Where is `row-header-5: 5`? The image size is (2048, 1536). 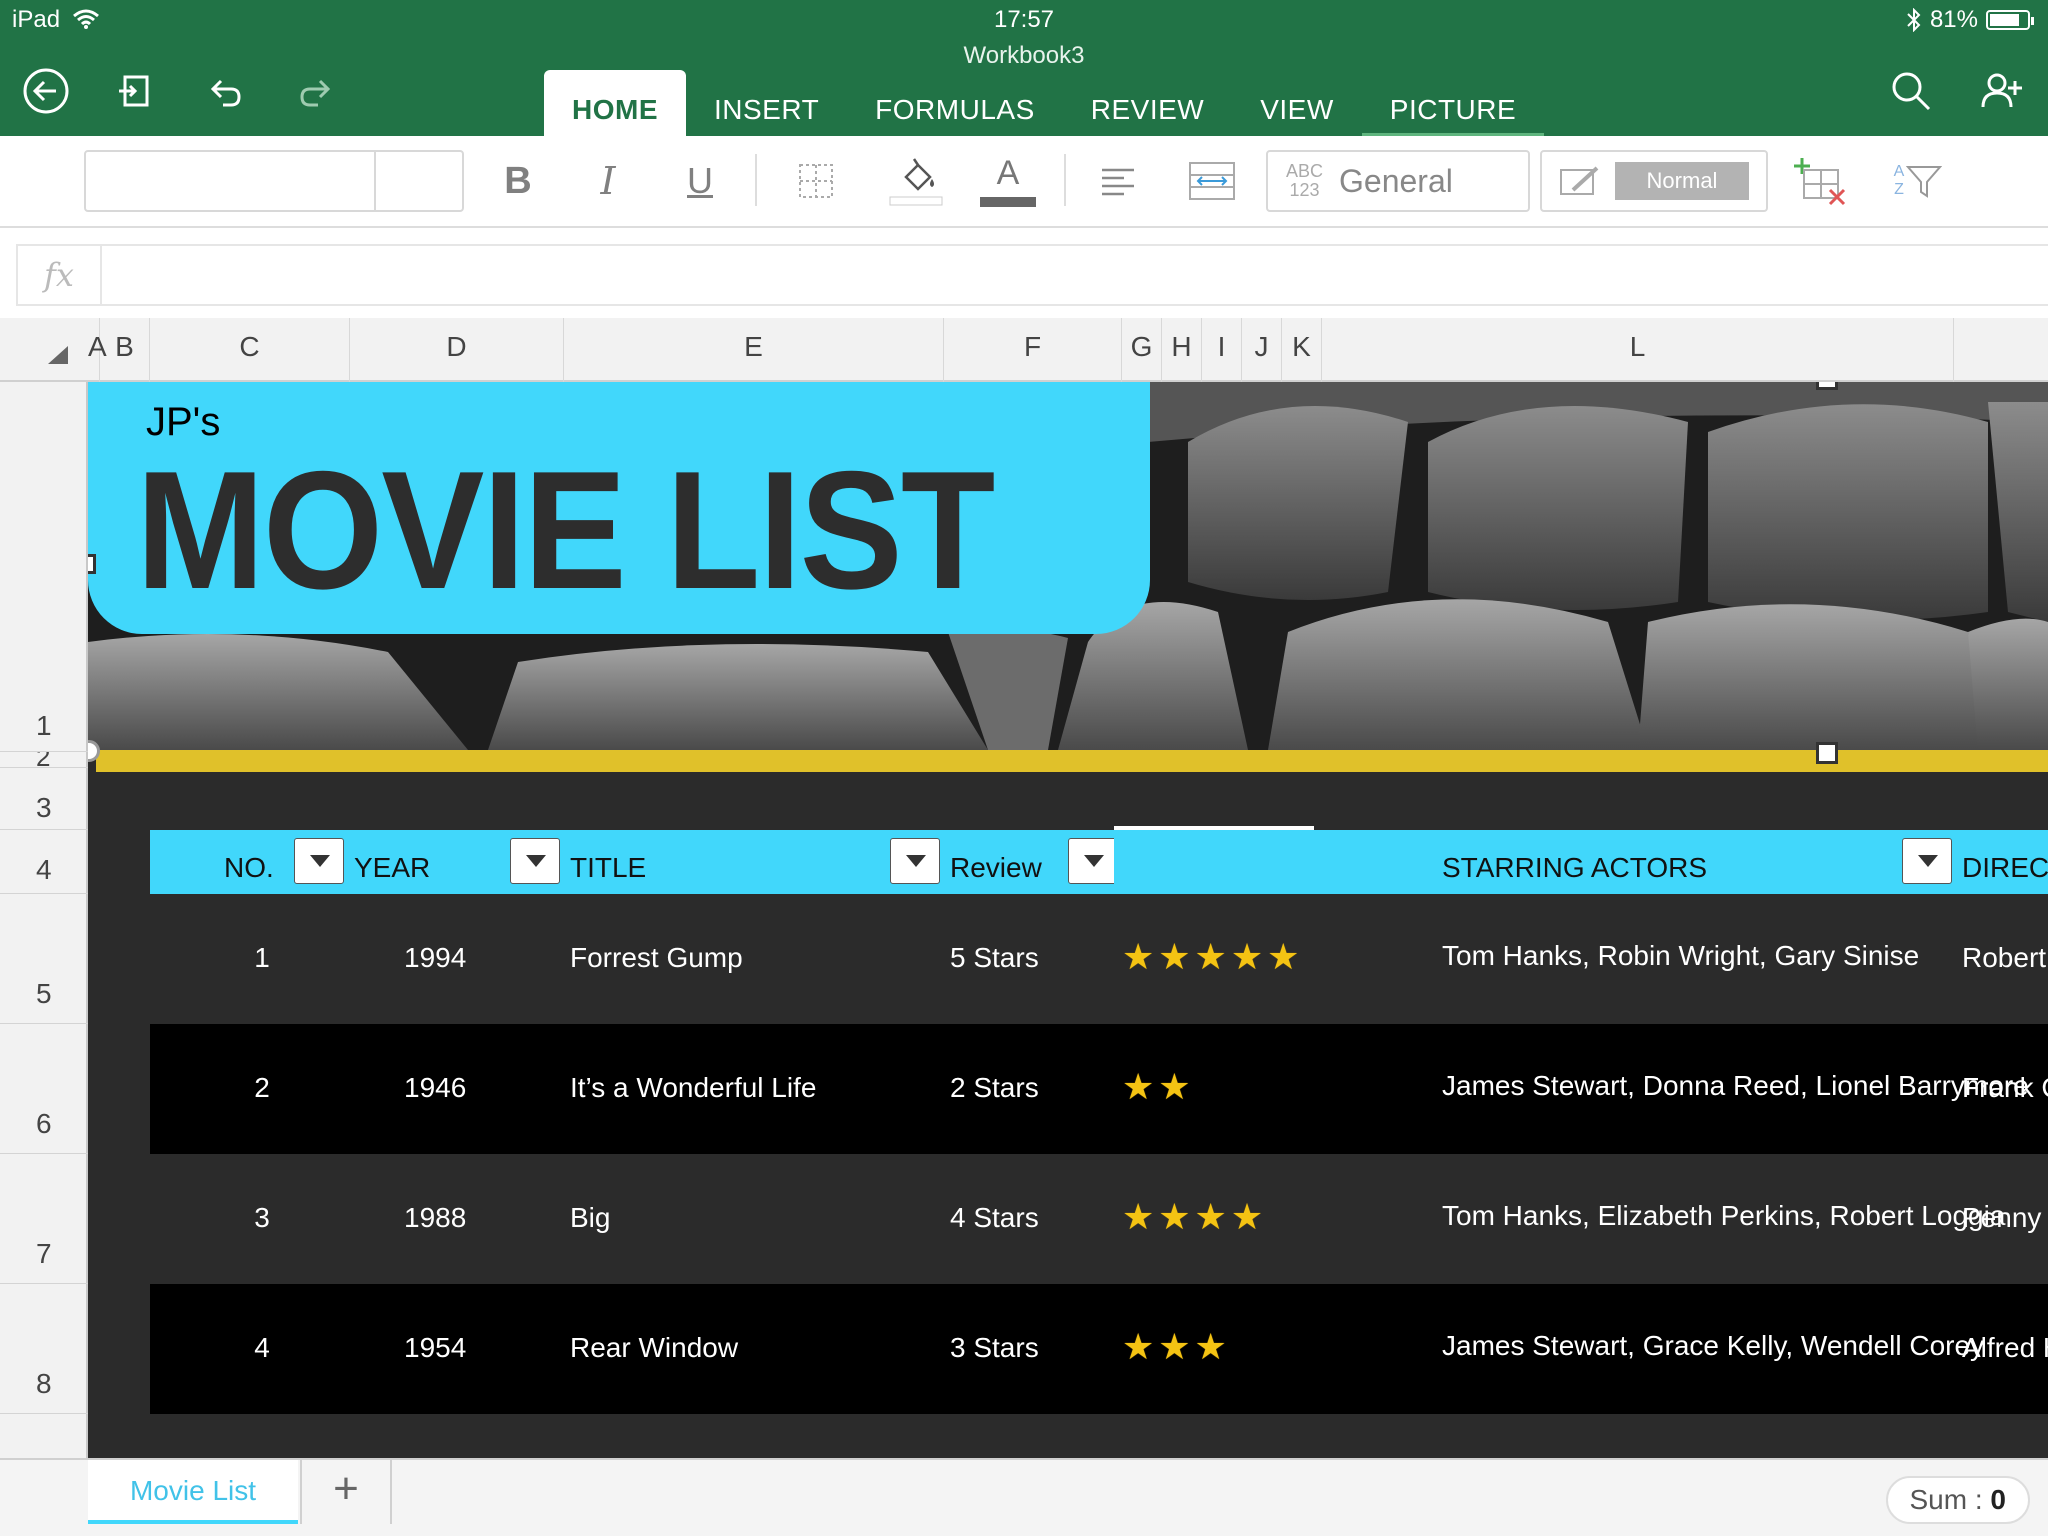 row-header-5: 5 is located at coordinates (44, 959).